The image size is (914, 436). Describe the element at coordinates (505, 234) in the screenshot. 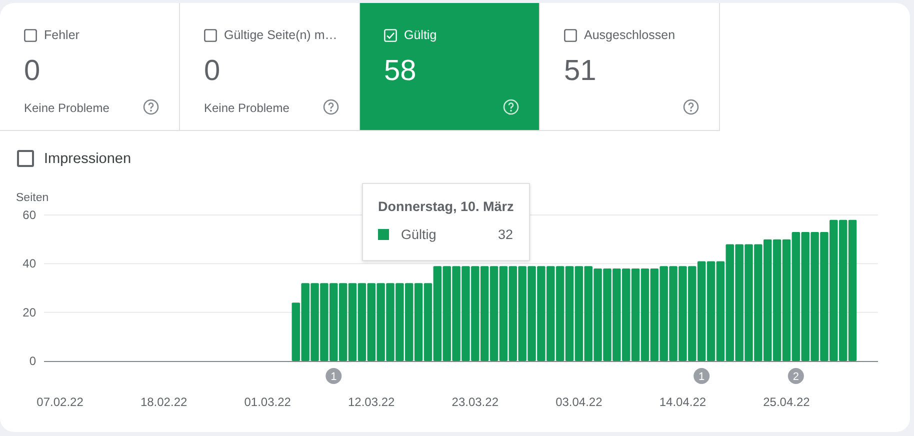

I see `series-value: 32` at that location.